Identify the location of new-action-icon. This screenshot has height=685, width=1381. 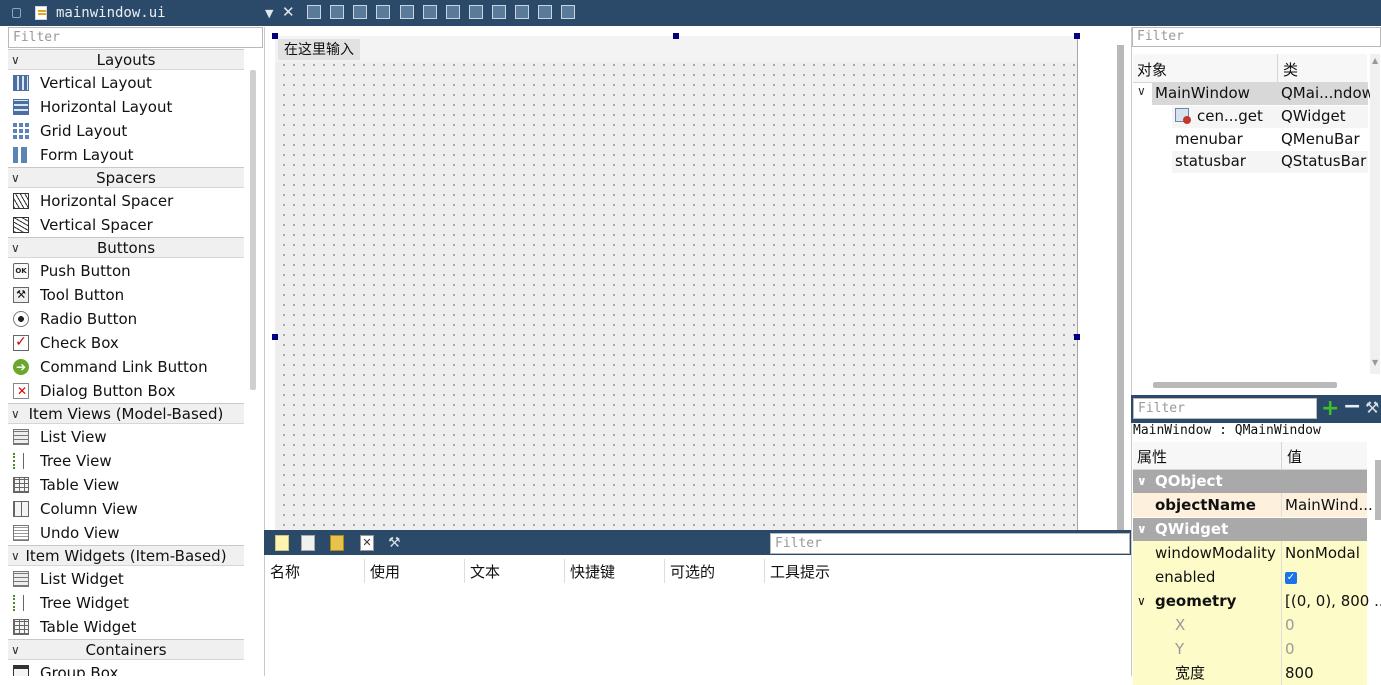
(282, 543).